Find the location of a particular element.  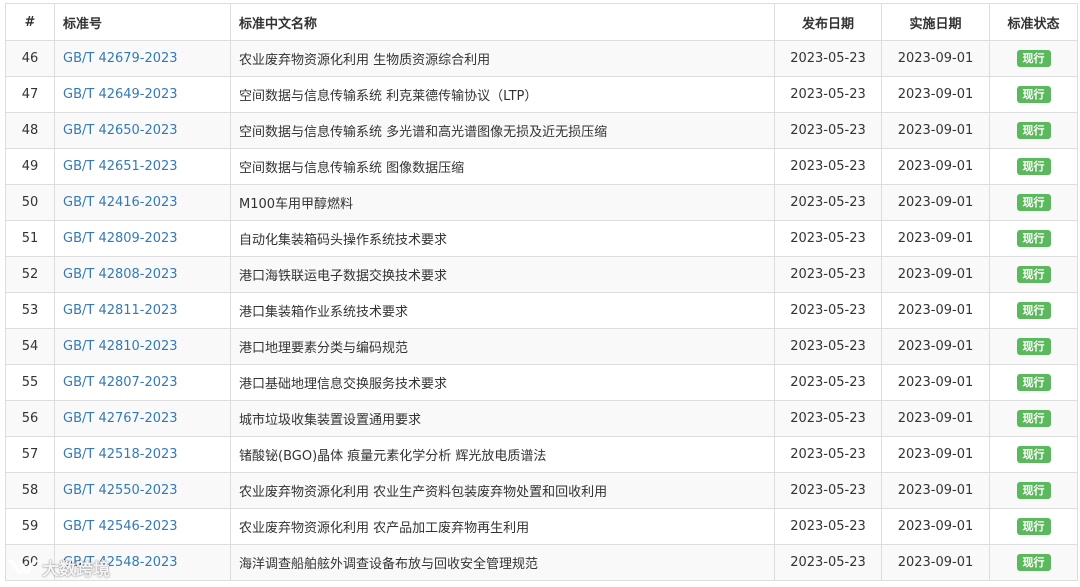

row-number: 54 is located at coordinates (30, 346).